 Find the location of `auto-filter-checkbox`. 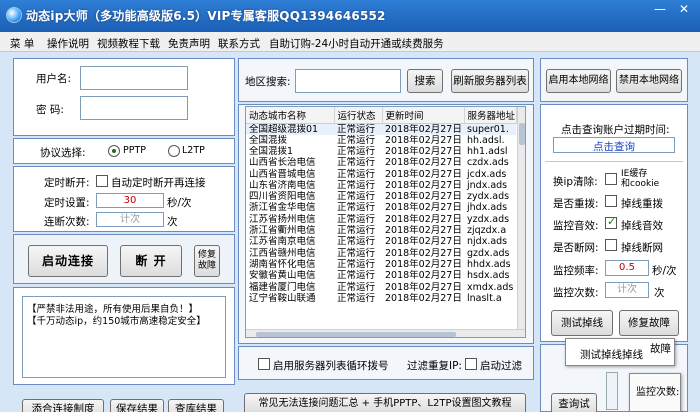

auto-filter-checkbox is located at coordinates (471, 364).